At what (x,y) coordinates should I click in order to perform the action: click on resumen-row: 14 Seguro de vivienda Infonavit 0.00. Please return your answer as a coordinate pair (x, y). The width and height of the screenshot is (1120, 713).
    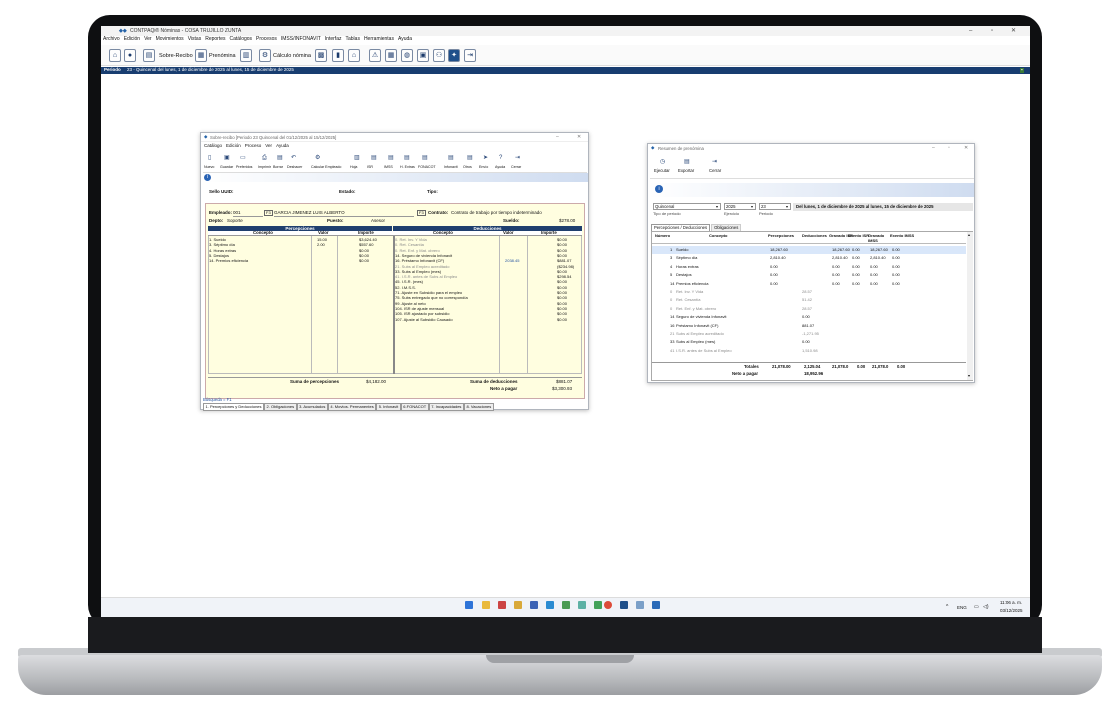
    Looking at the image, I should click on (809, 317).